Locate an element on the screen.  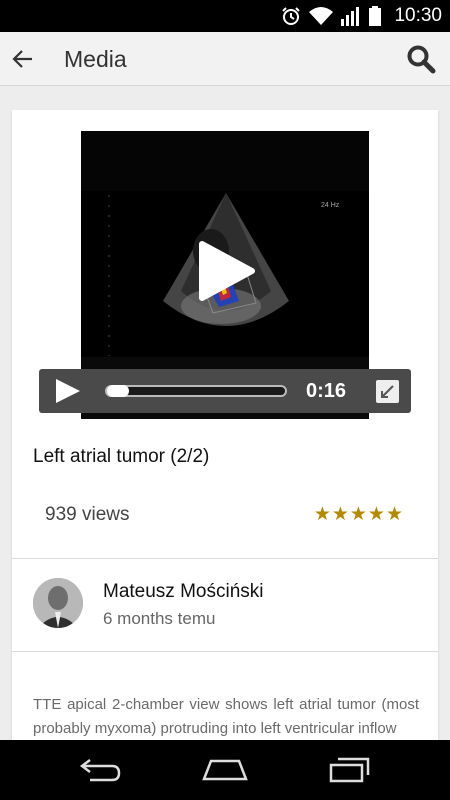
fullscreen-icon is located at coordinates (387, 391).